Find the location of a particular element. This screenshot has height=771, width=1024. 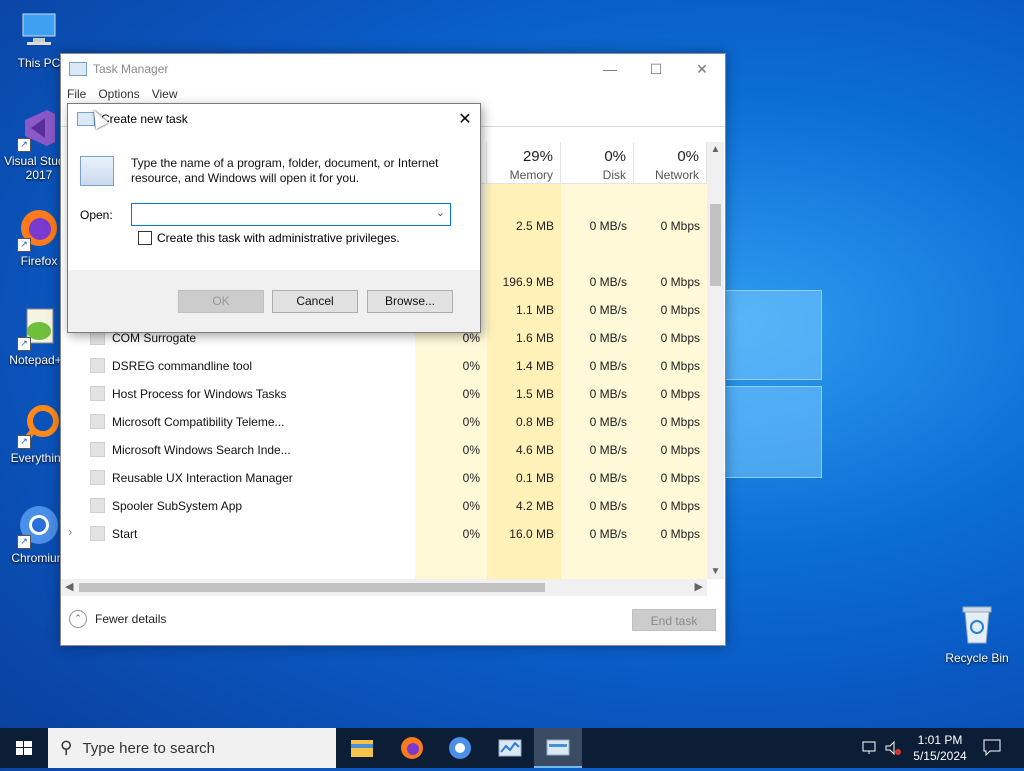

search-icon: ⚲ is located at coordinates (66, 747).